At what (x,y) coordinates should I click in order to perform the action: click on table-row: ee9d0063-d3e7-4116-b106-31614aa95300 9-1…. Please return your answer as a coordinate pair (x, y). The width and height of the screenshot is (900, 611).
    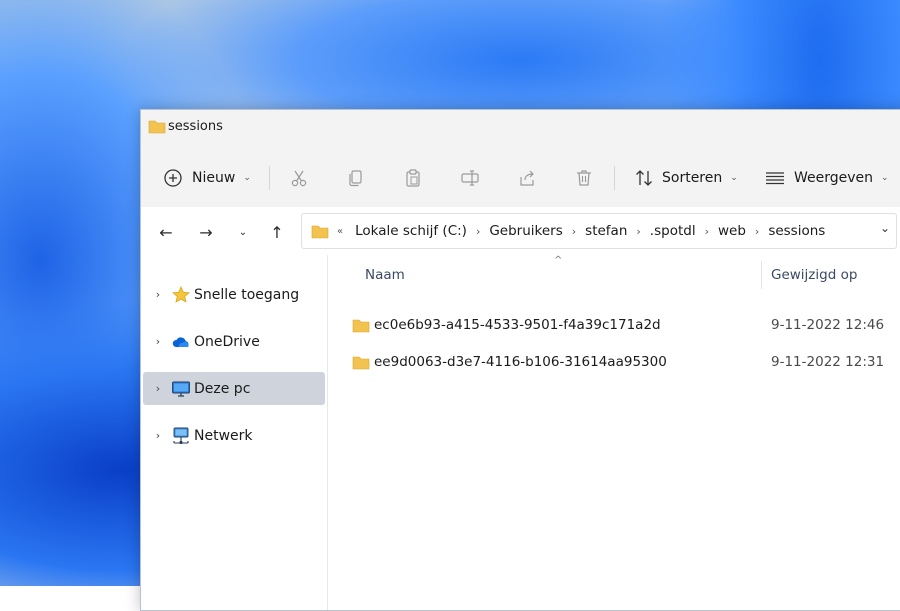
    Looking at the image, I should click on (614, 362).